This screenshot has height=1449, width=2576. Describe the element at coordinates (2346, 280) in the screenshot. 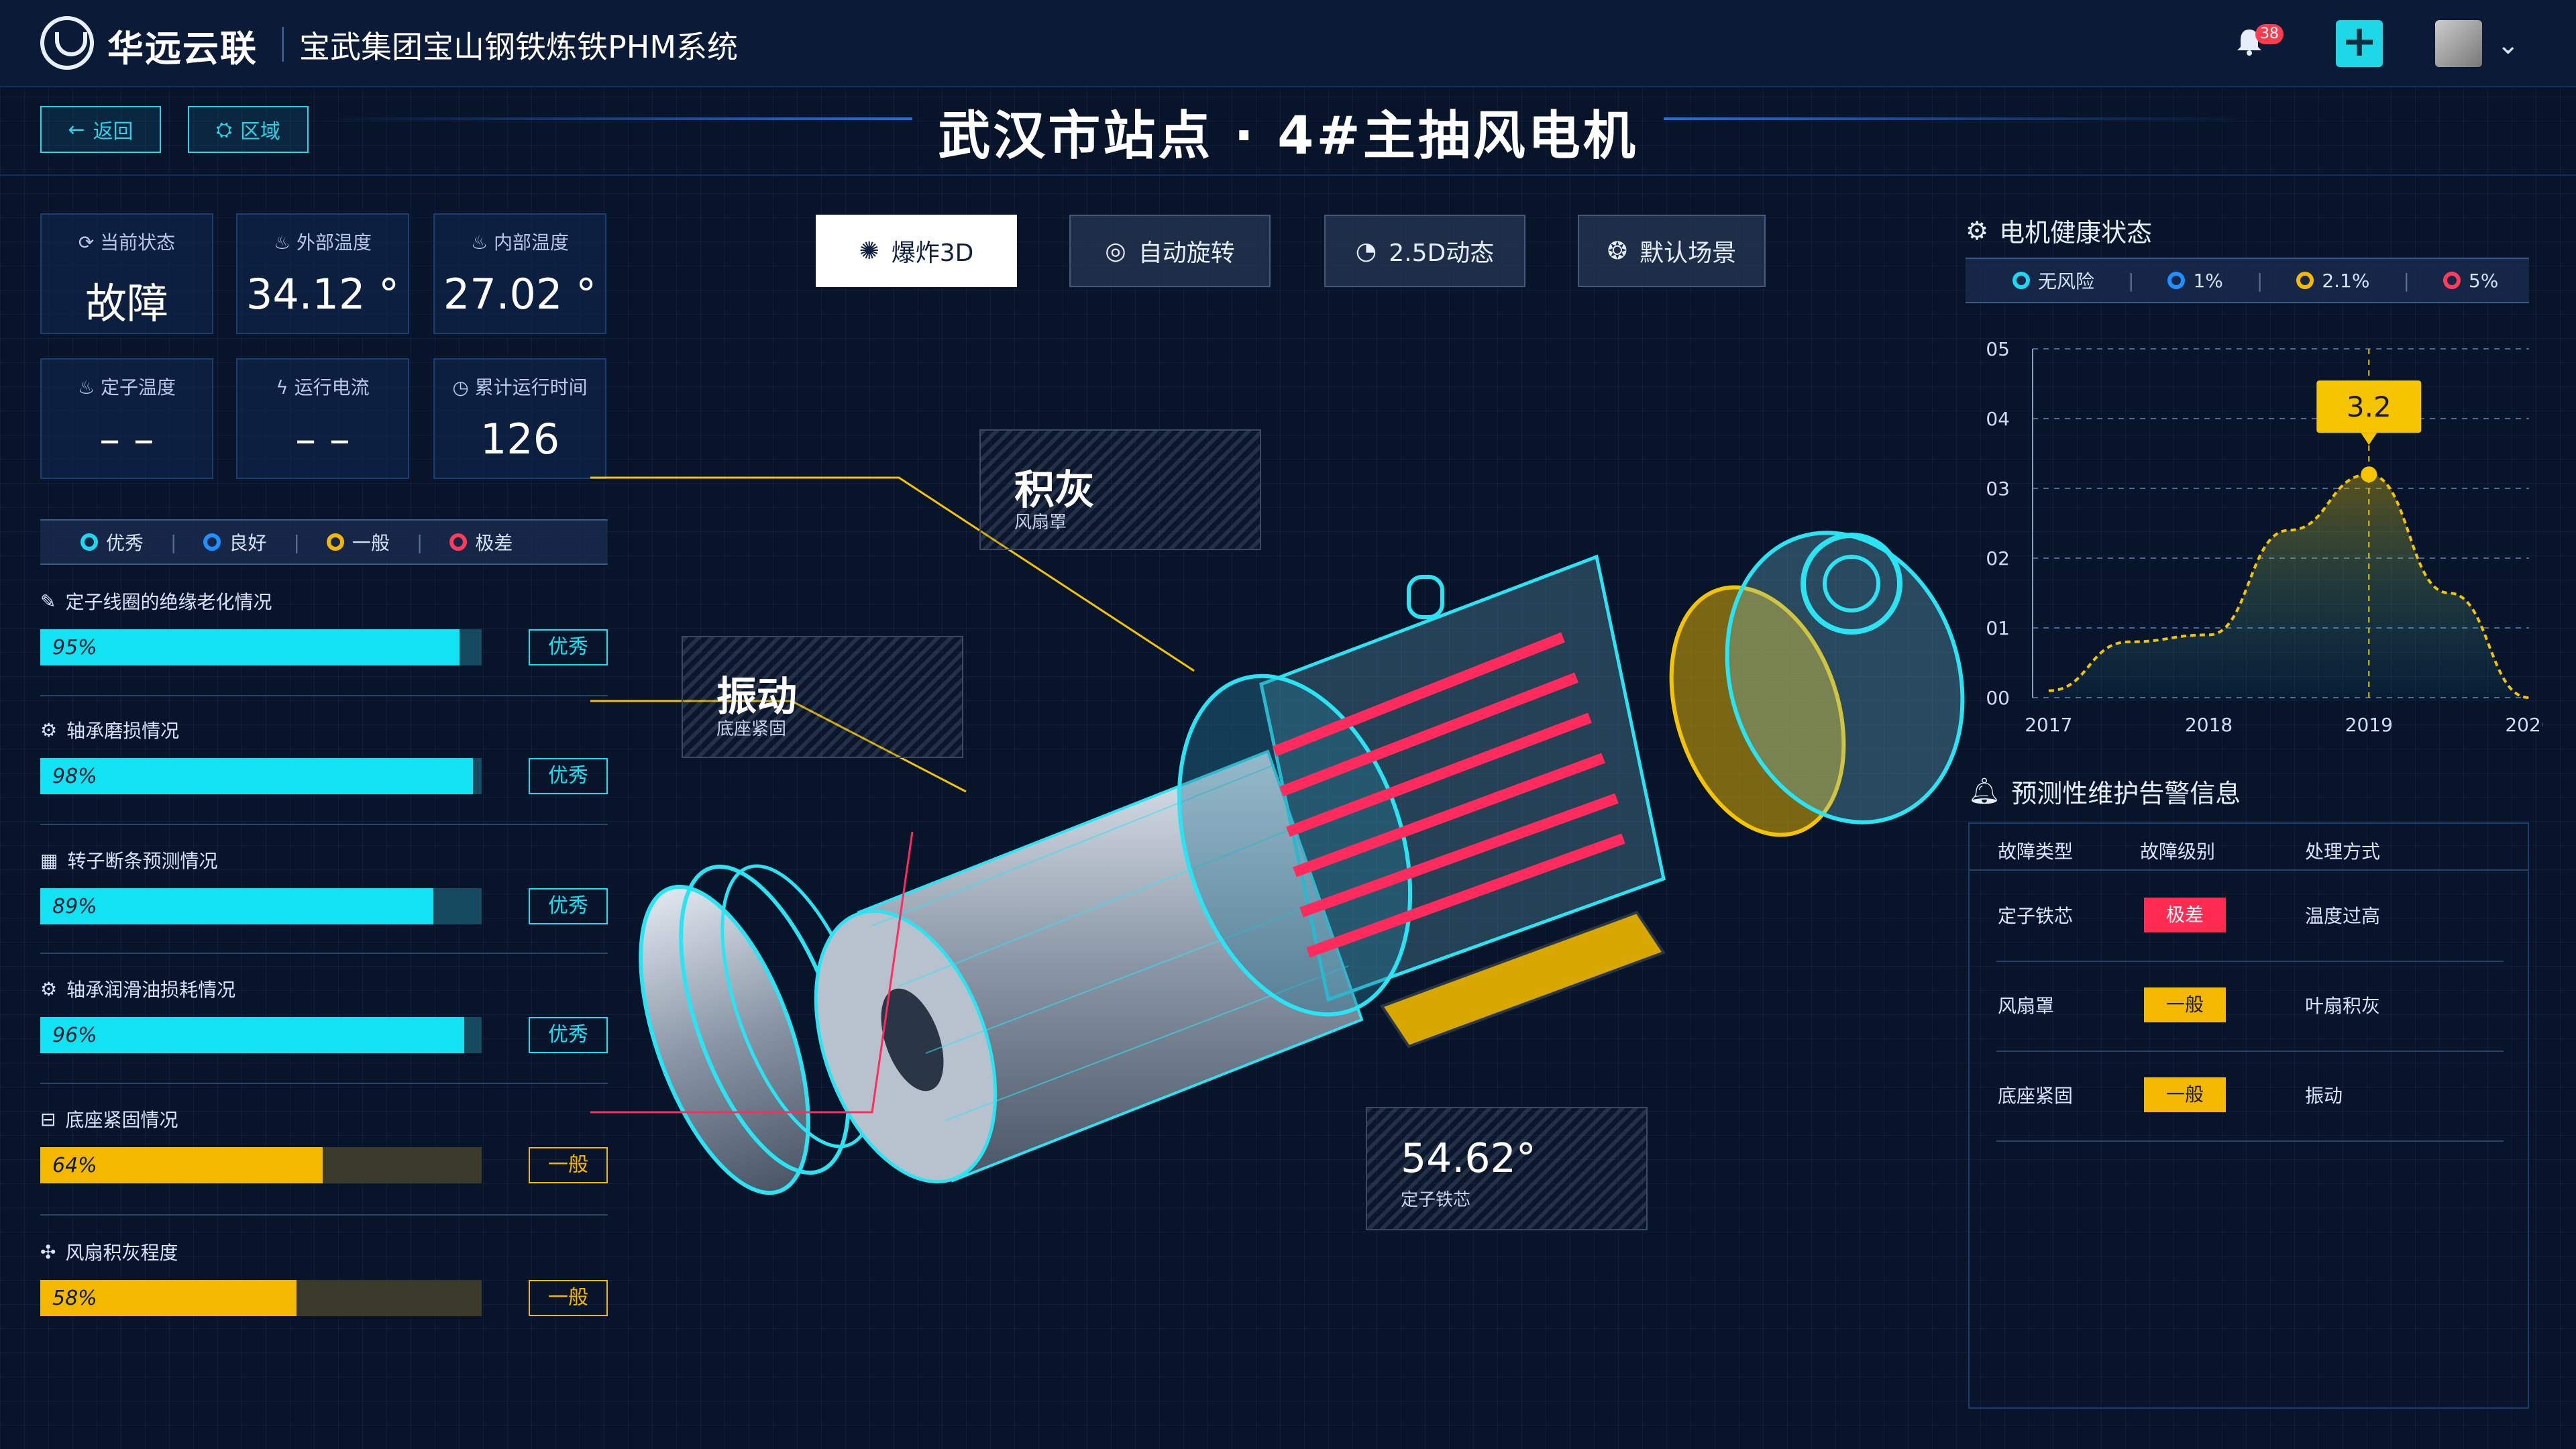

I see `legend-label: 2.1%` at that location.